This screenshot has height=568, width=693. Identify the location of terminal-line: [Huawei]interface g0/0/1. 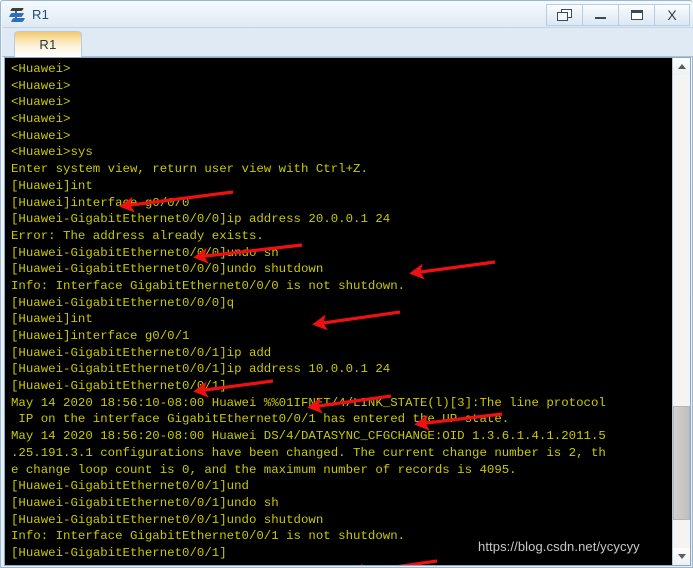
(100, 336).